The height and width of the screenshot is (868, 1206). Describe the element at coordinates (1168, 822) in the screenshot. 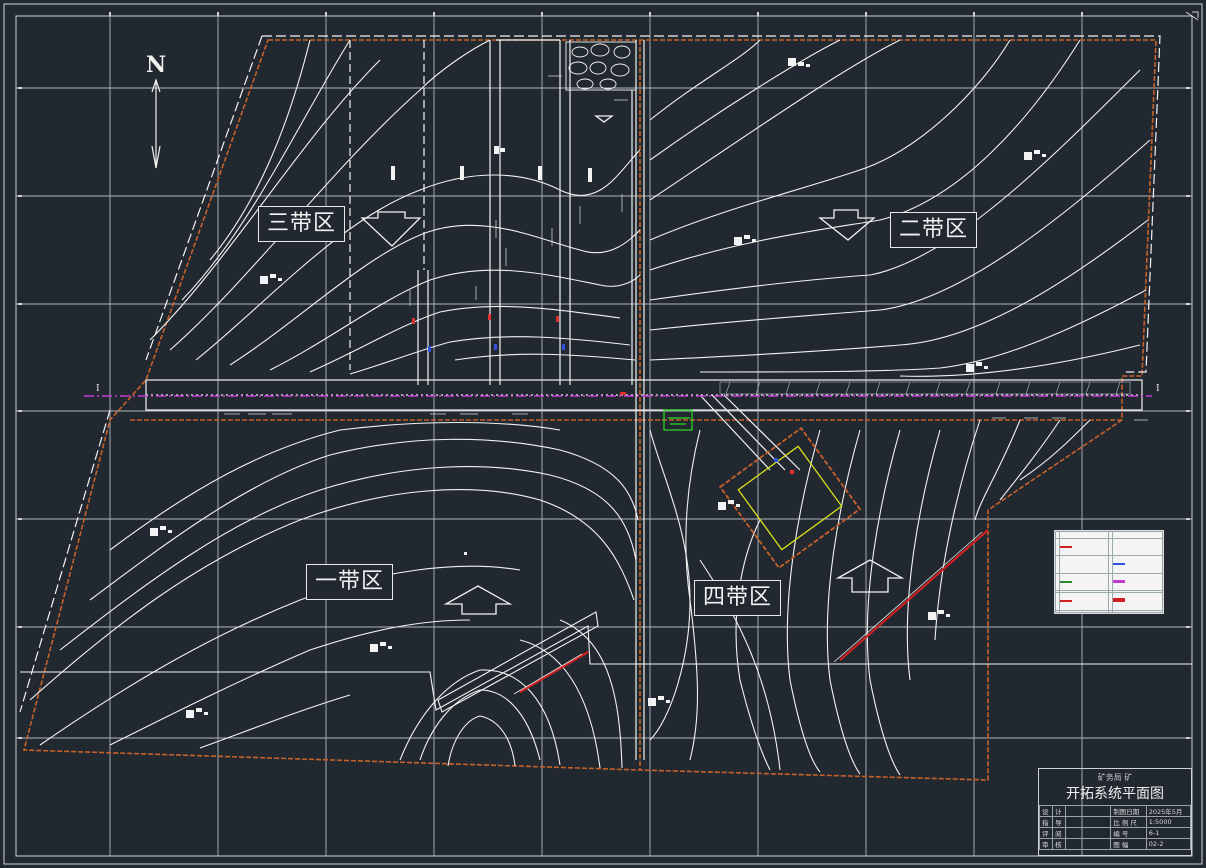

I see `title-cell: 1:5000` at that location.